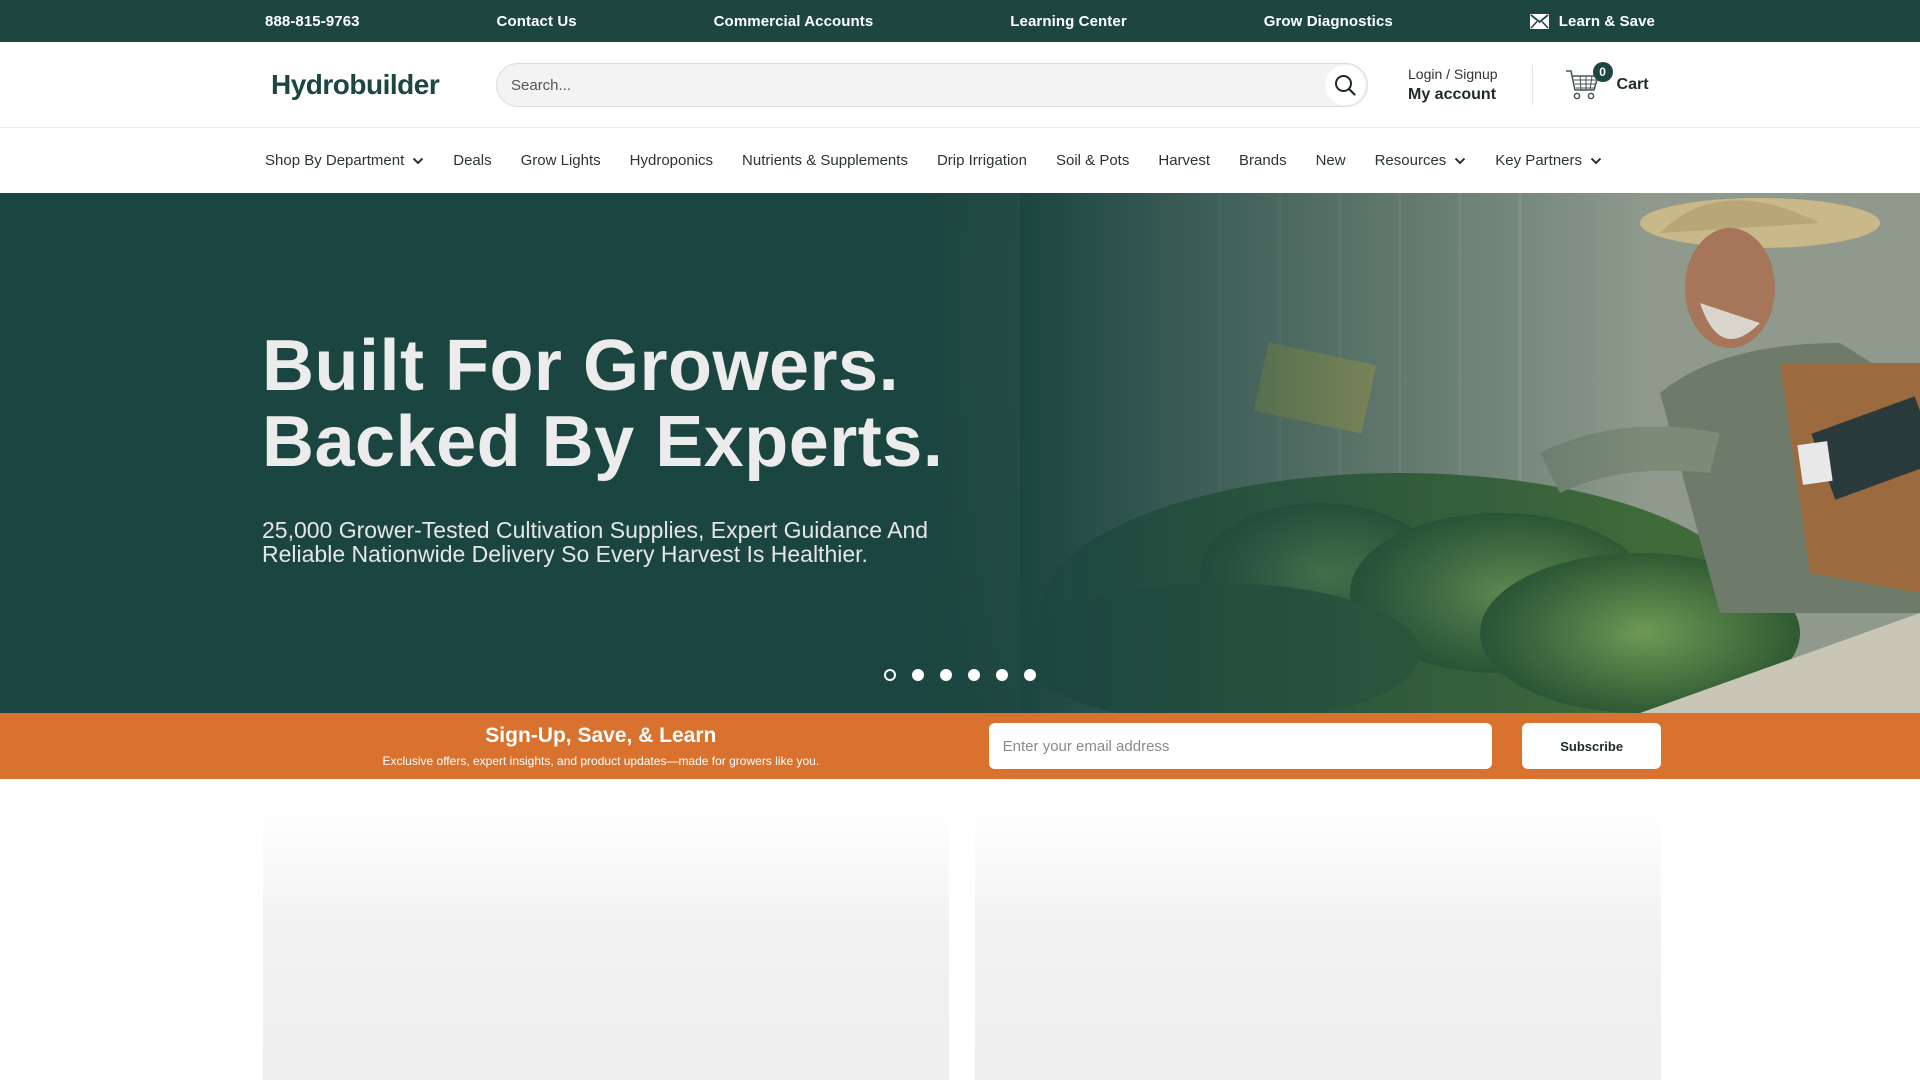  Describe the element at coordinates (1532, 85) in the screenshot. I see `header-divider` at that location.